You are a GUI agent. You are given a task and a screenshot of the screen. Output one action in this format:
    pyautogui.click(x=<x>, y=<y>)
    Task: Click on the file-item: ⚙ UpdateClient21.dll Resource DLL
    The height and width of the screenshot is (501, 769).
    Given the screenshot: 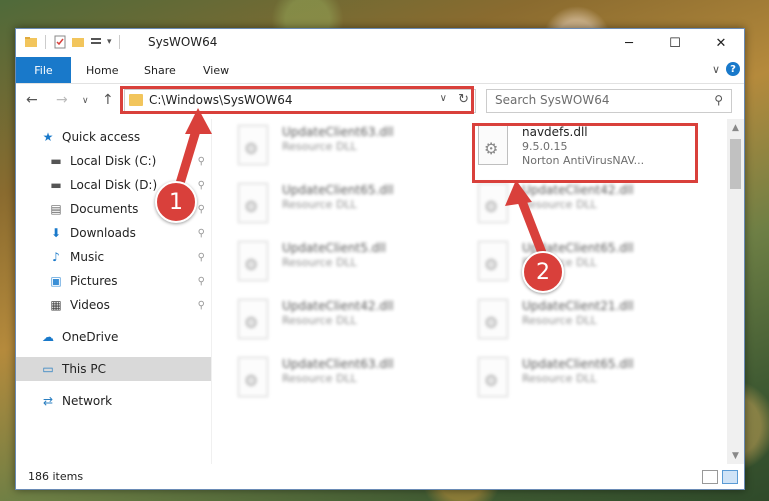 What is the action you would take?
    pyautogui.click(x=596, y=325)
    